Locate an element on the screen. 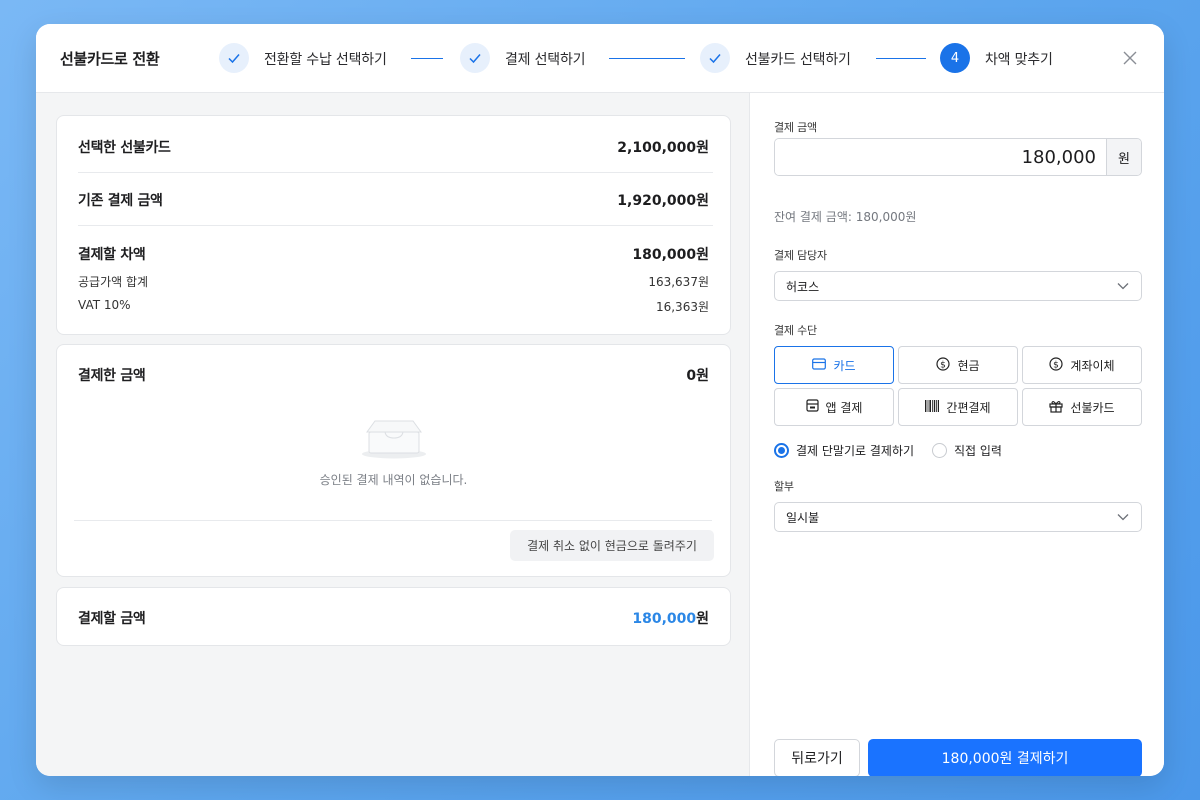  step-3-label: 선불카드 선택하기 is located at coordinates (798, 60).